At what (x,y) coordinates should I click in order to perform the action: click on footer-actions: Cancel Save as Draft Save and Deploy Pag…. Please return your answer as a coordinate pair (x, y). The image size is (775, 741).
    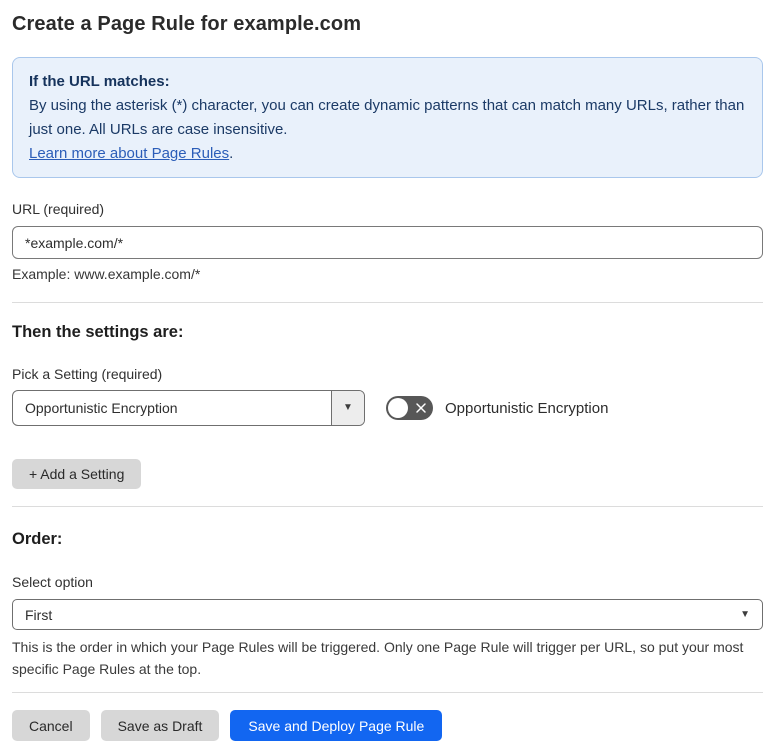
    Looking at the image, I should click on (387, 725).